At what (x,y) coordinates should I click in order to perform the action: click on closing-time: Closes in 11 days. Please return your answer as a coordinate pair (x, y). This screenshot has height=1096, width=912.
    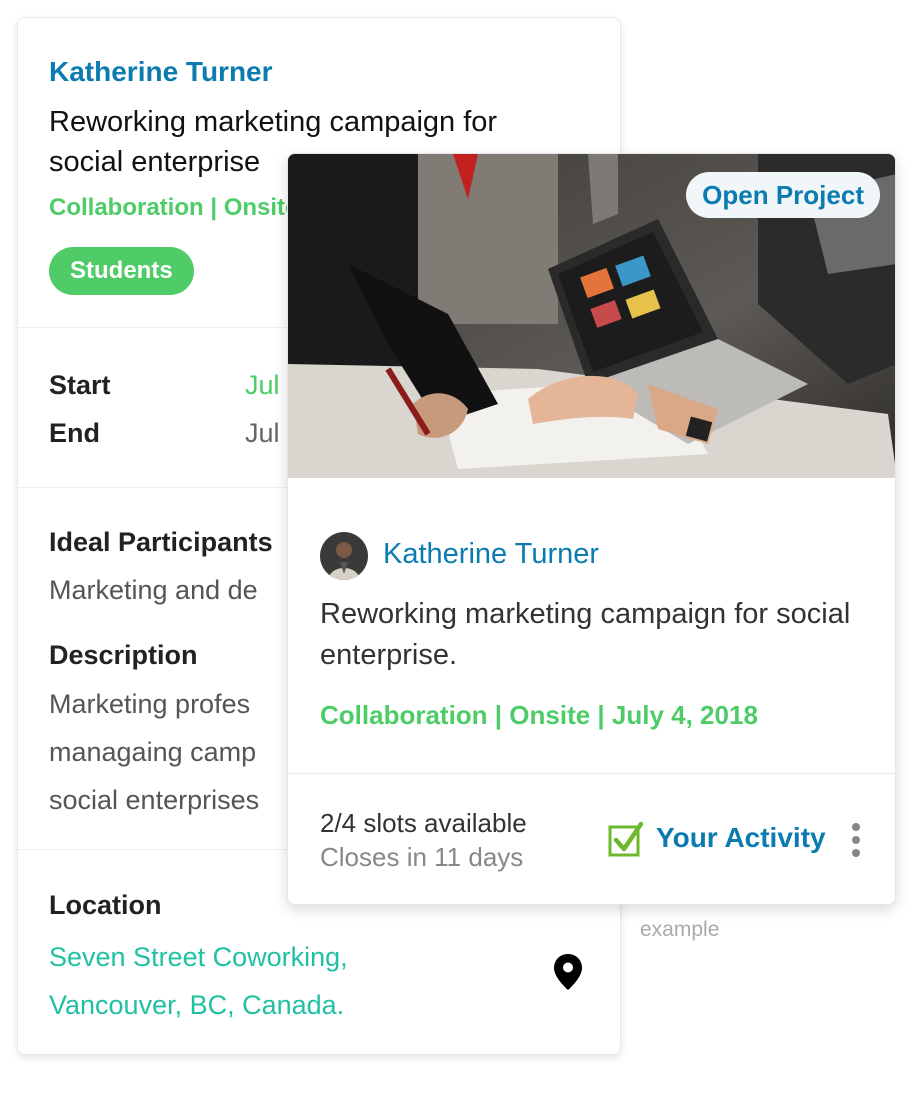
    Looking at the image, I should click on (422, 857).